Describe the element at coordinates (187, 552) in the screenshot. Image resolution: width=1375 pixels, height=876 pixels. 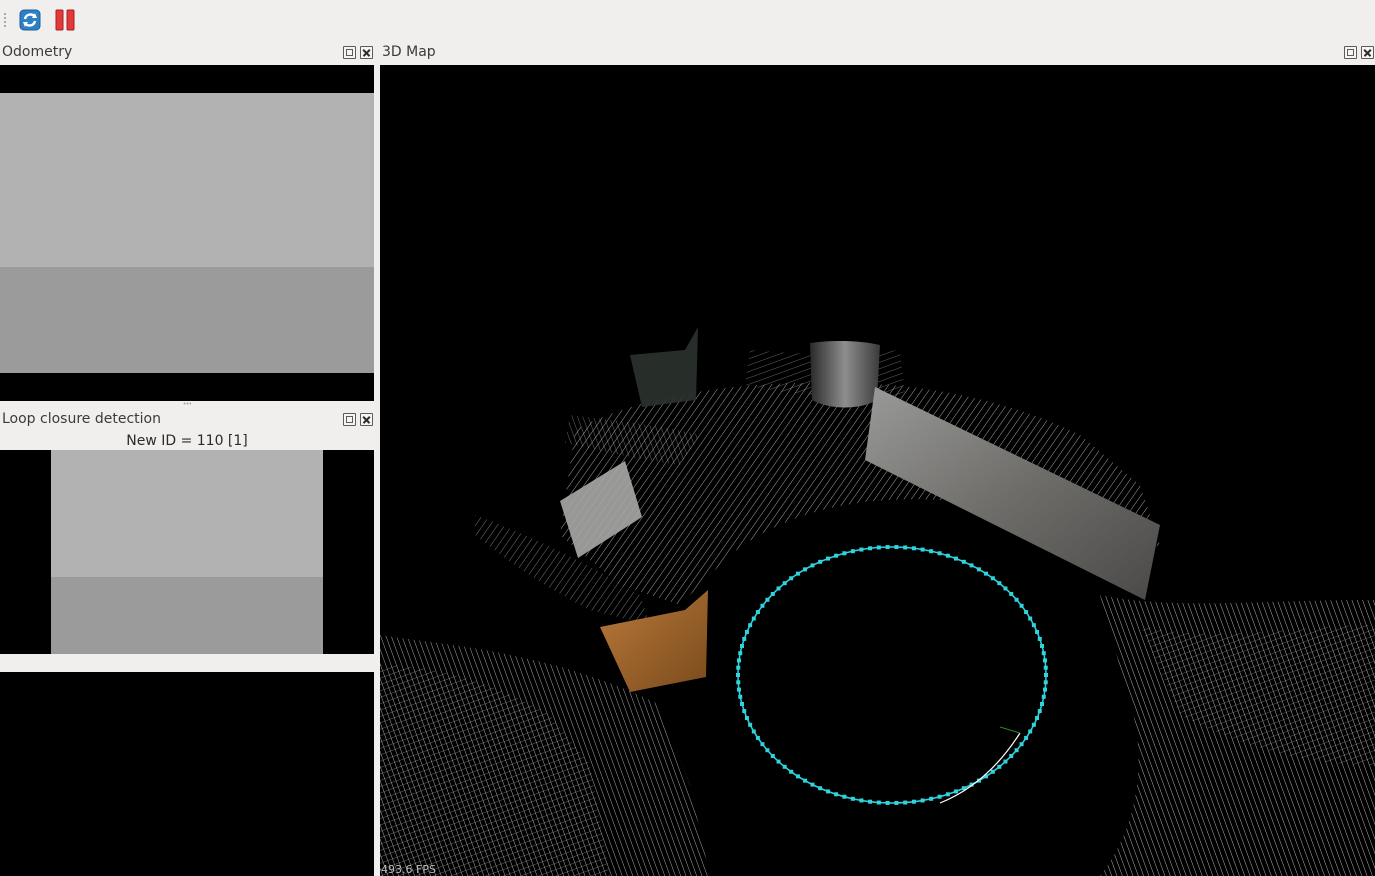
I see `loop-closure-new-image` at that location.